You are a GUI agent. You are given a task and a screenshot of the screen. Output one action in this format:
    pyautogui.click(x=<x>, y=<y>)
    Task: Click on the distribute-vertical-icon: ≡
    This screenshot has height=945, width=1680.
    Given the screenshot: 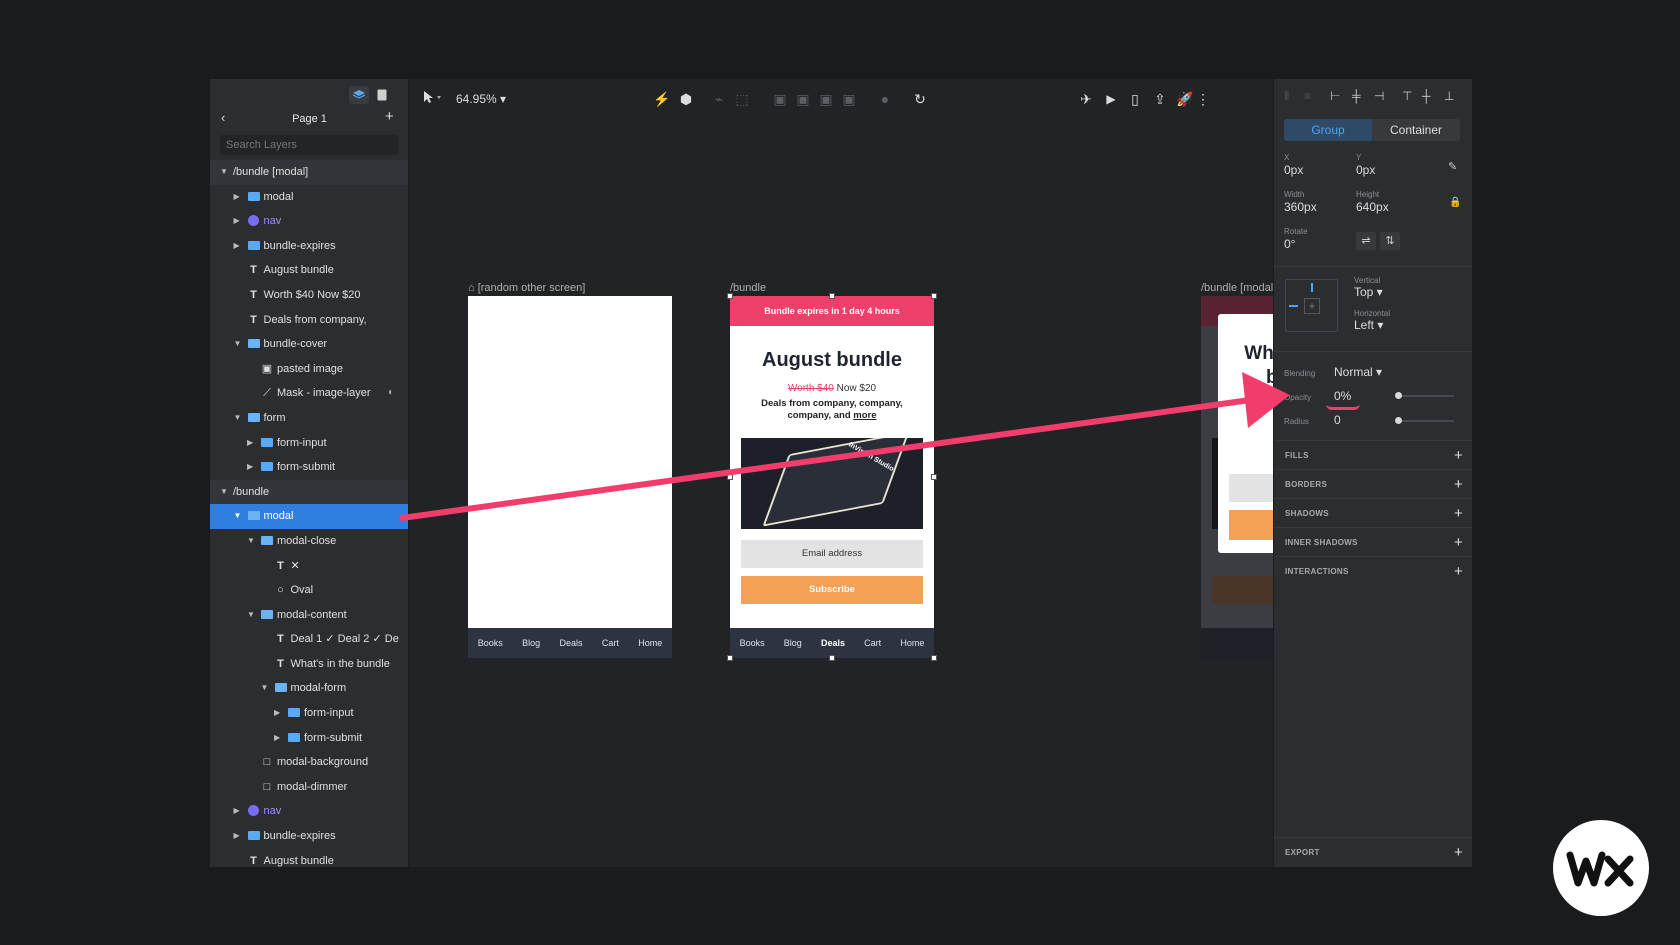 What is the action you would take?
    pyautogui.click(x=1307, y=96)
    